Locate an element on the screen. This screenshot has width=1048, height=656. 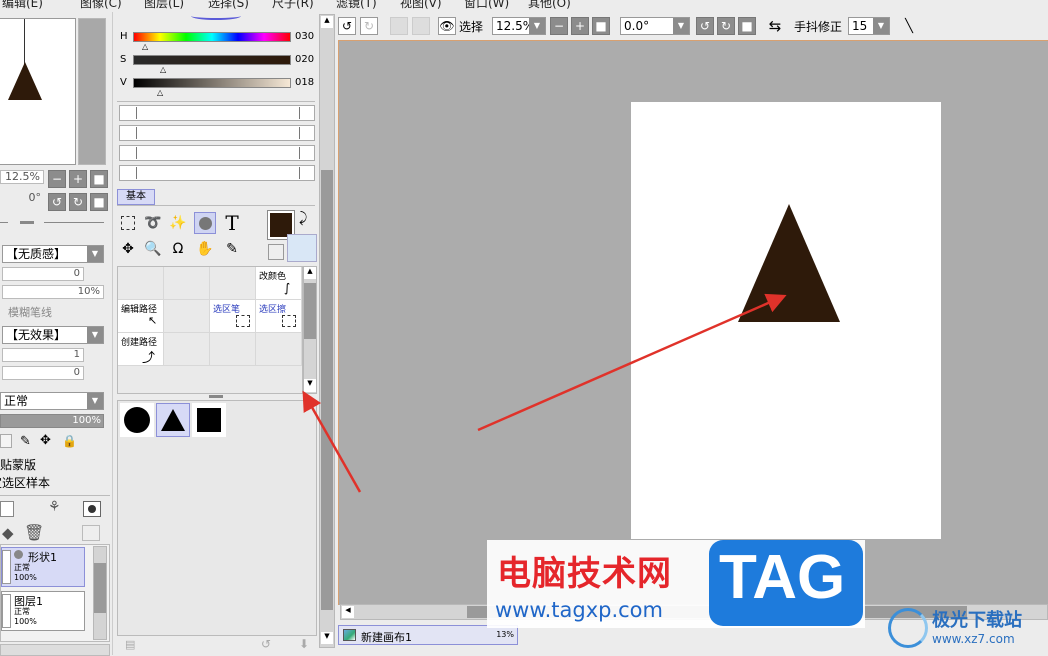
brand-logo-icon is located at coordinates (908, 628).